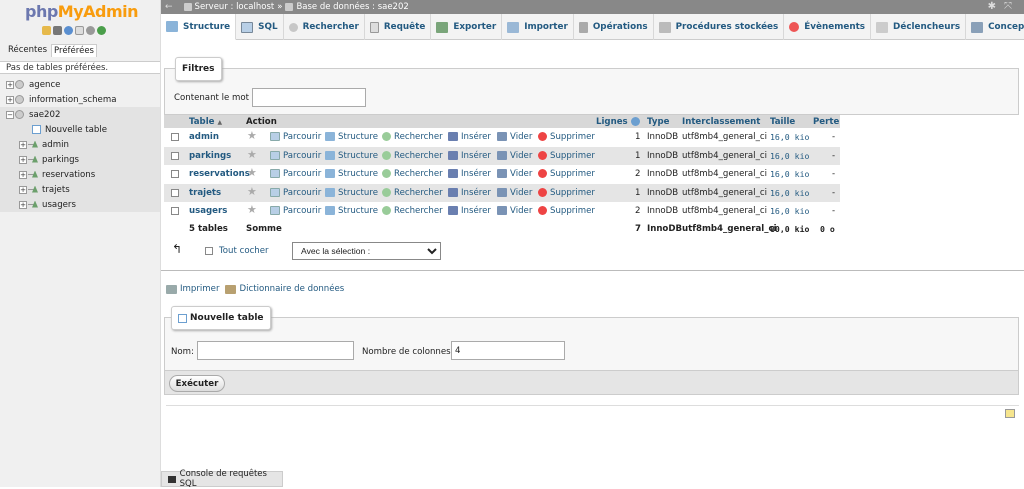 The height and width of the screenshot is (489, 1024). Describe the element at coordinates (828, 27) in the screenshot. I see `tab-events: Évènements` at that location.